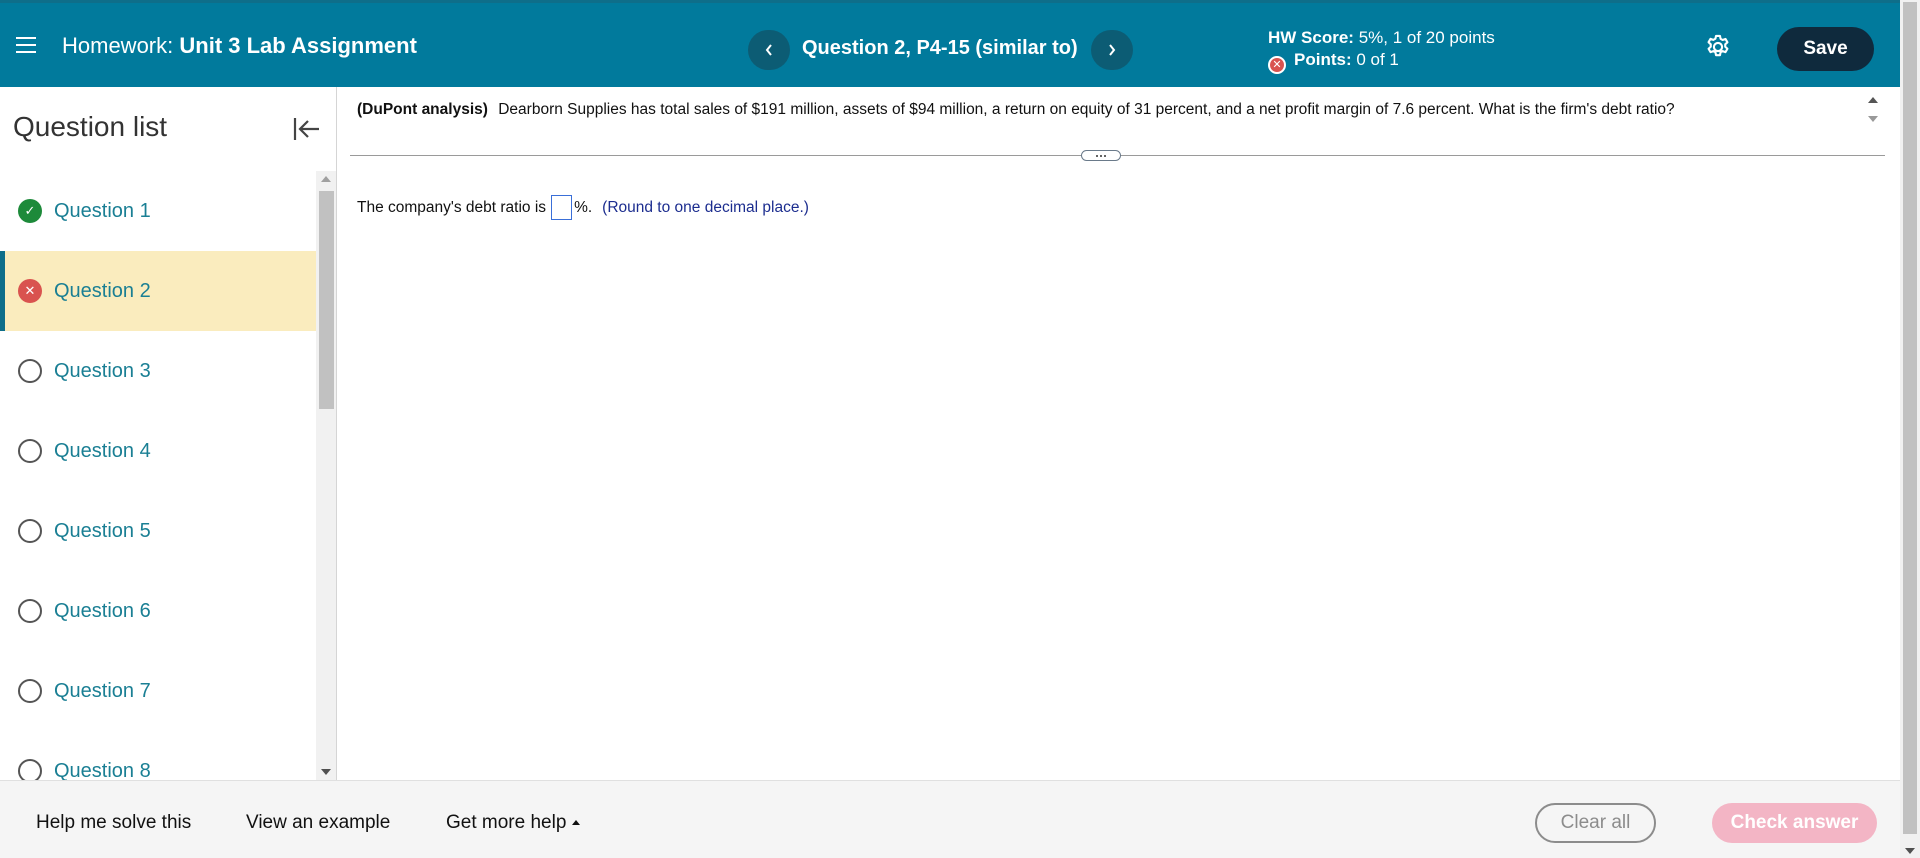 The height and width of the screenshot is (858, 1920). I want to click on view-an-example-link: View an example, so click(318, 823).